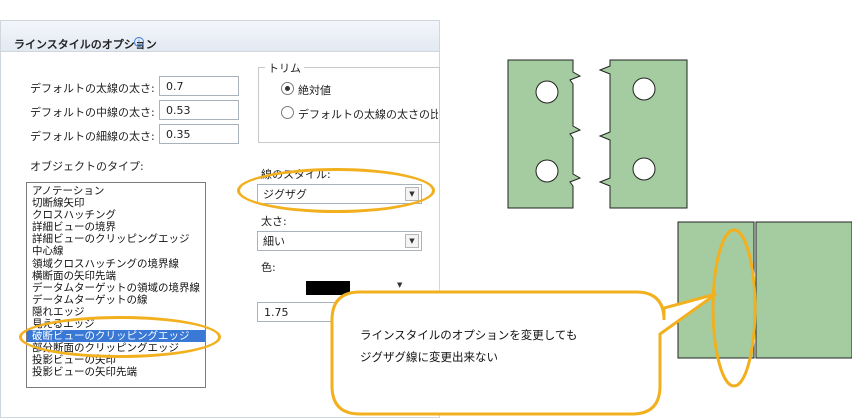  I want to click on thin-width-label: デフォルトの細線の太さ:, so click(92, 136).